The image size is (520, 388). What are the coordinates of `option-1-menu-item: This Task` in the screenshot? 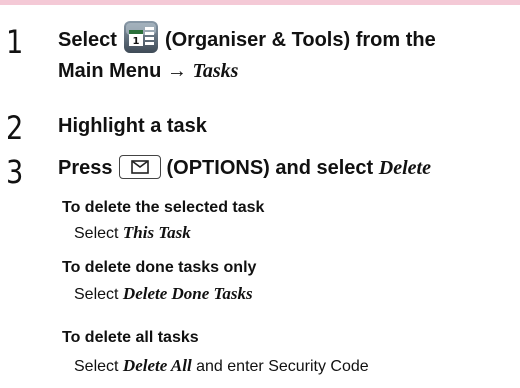 It's located at (156, 232).